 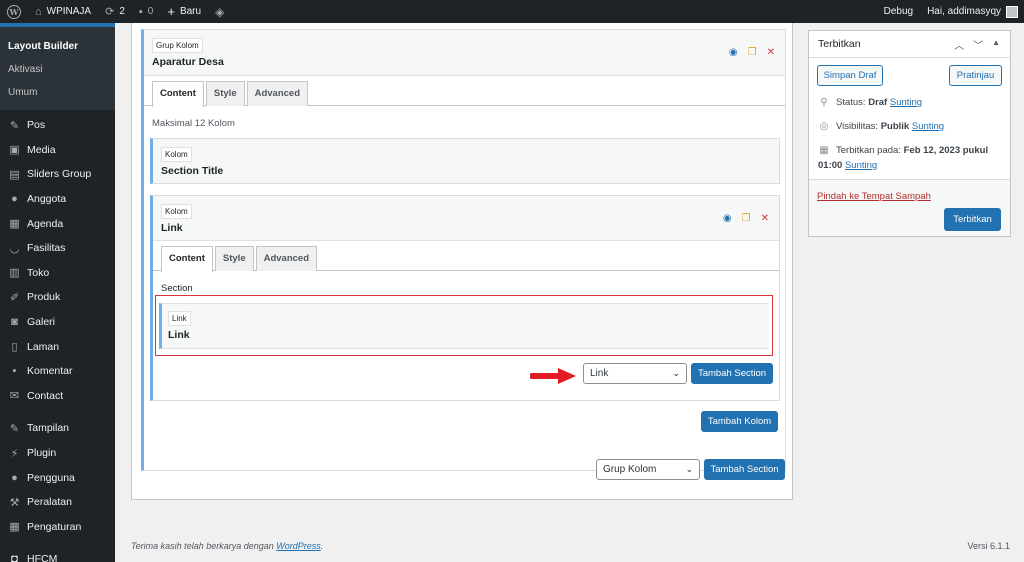 I want to click on settings-icon: ▦, so click(x=14, y=527).